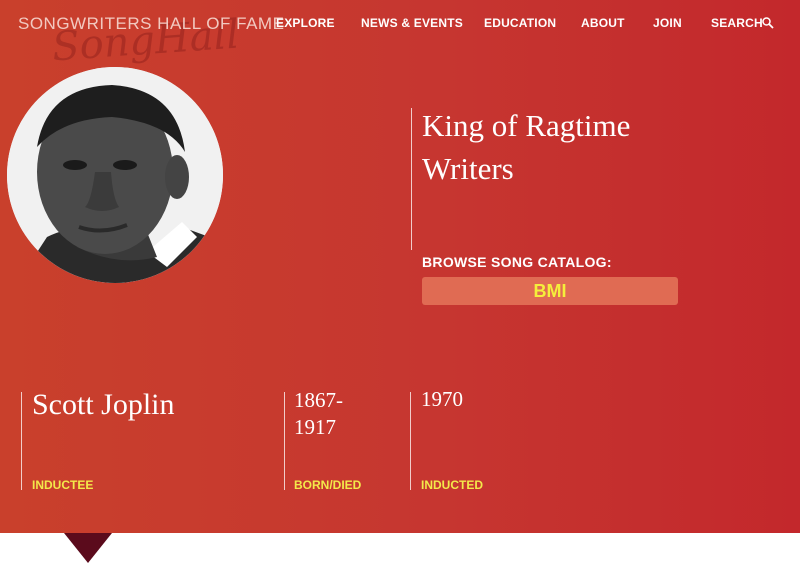  What do you see at coordinates (305, 23) in the screenshot?
I see `nav-explore: EXPLORE` at bounding box center [305, 23].